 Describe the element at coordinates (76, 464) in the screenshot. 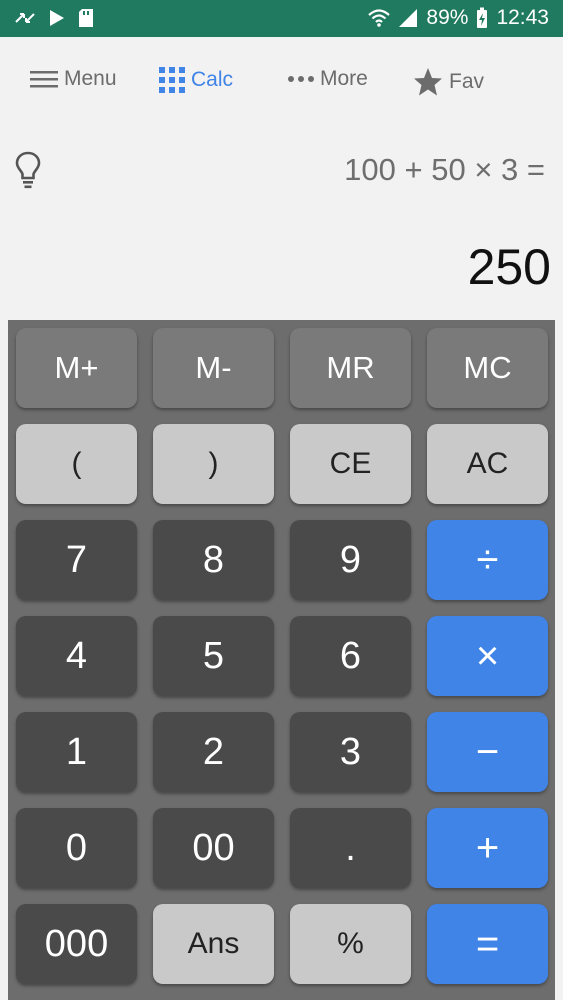

I see `left-paren-key: (` at that location.